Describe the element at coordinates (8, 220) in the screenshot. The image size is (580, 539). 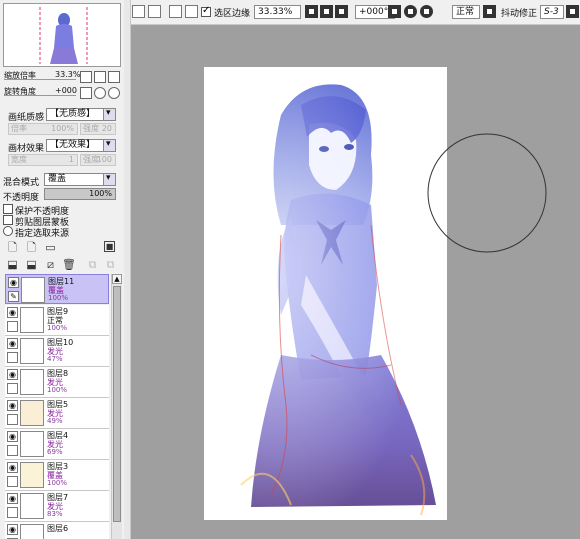
I see `clipping-mask-checkbox` at that location.